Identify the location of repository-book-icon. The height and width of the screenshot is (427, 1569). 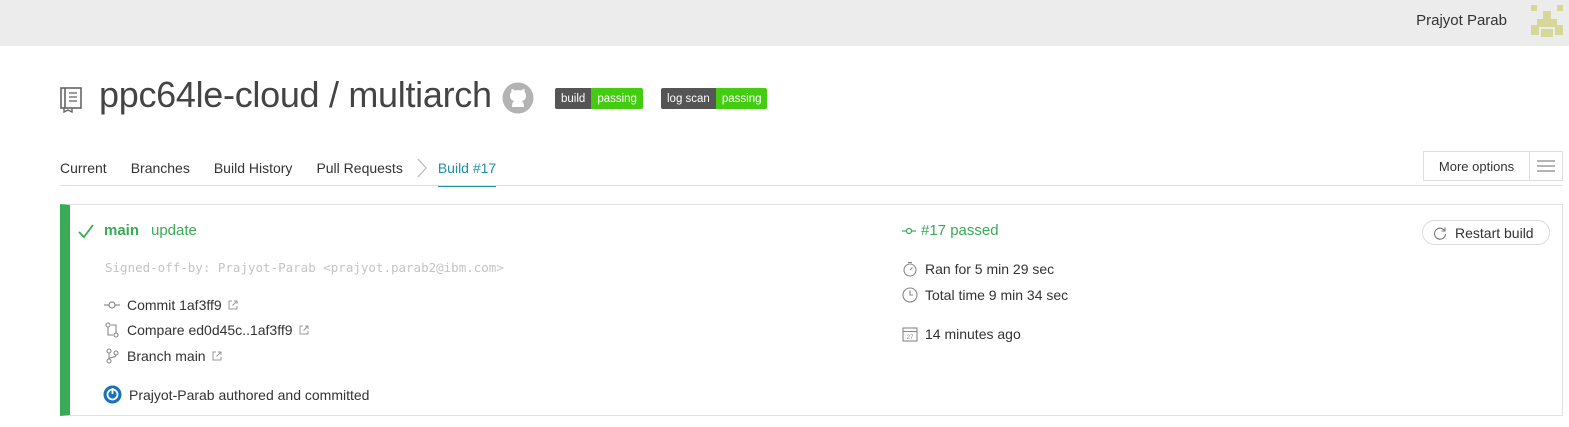
(71, 100).